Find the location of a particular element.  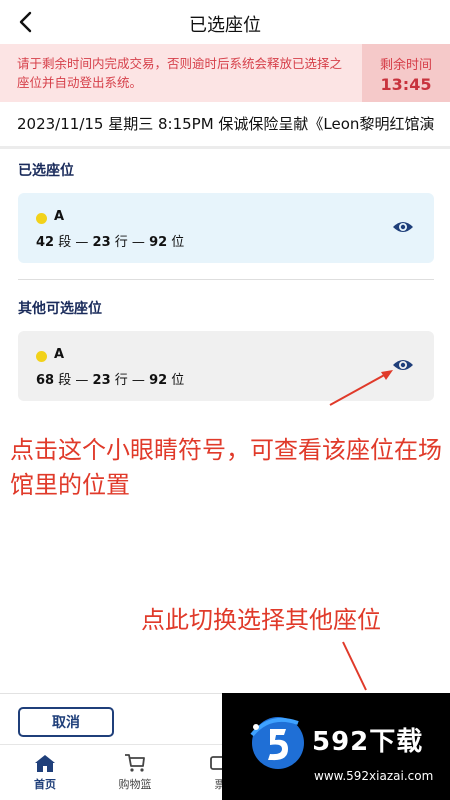

other-seats-heading: 其他可选座位 is located at coordinates (60, 309).